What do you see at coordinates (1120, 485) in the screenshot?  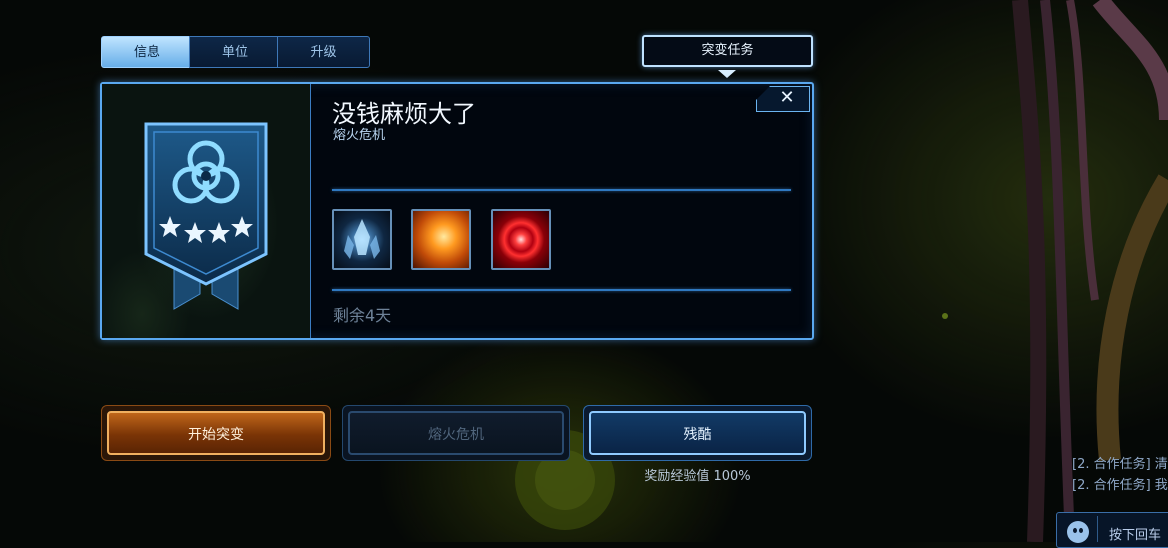 I see `chat-message: [2. 合作任务] 我` at bounding box center [1120, 485].